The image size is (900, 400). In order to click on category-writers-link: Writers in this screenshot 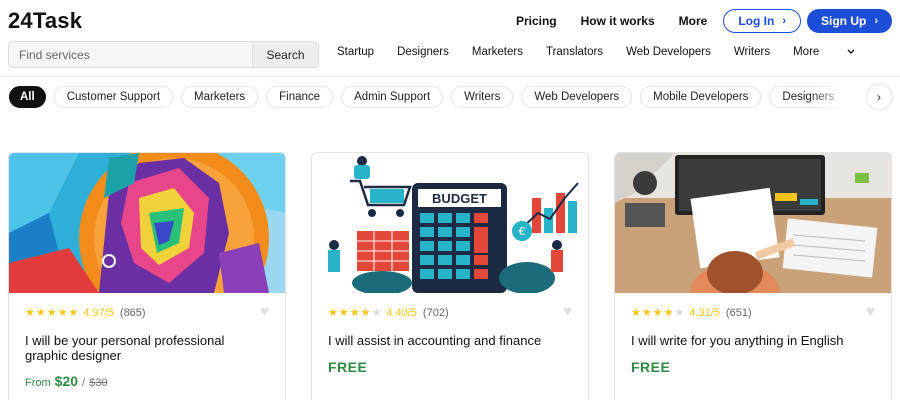, I will do `click(752, 52)`.